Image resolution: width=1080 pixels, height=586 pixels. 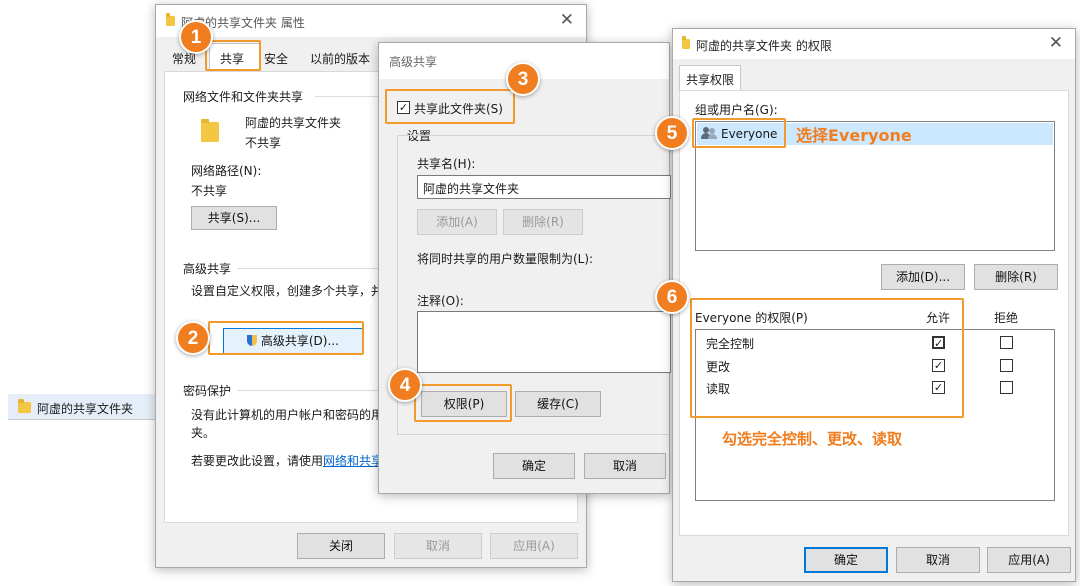 What do you see at coordinates (341, 546) in the screenshot?
I see `close-button: 关闭` at bounding box center [341, 546].